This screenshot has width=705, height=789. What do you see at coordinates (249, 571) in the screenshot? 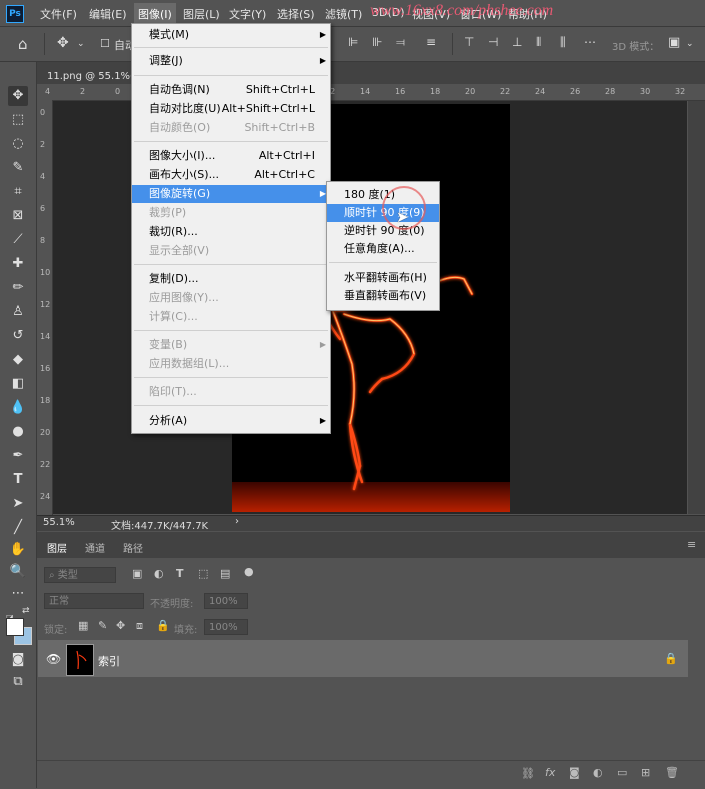
I see `filter-toggle-icon: ●` at bounding box center [249, 571].